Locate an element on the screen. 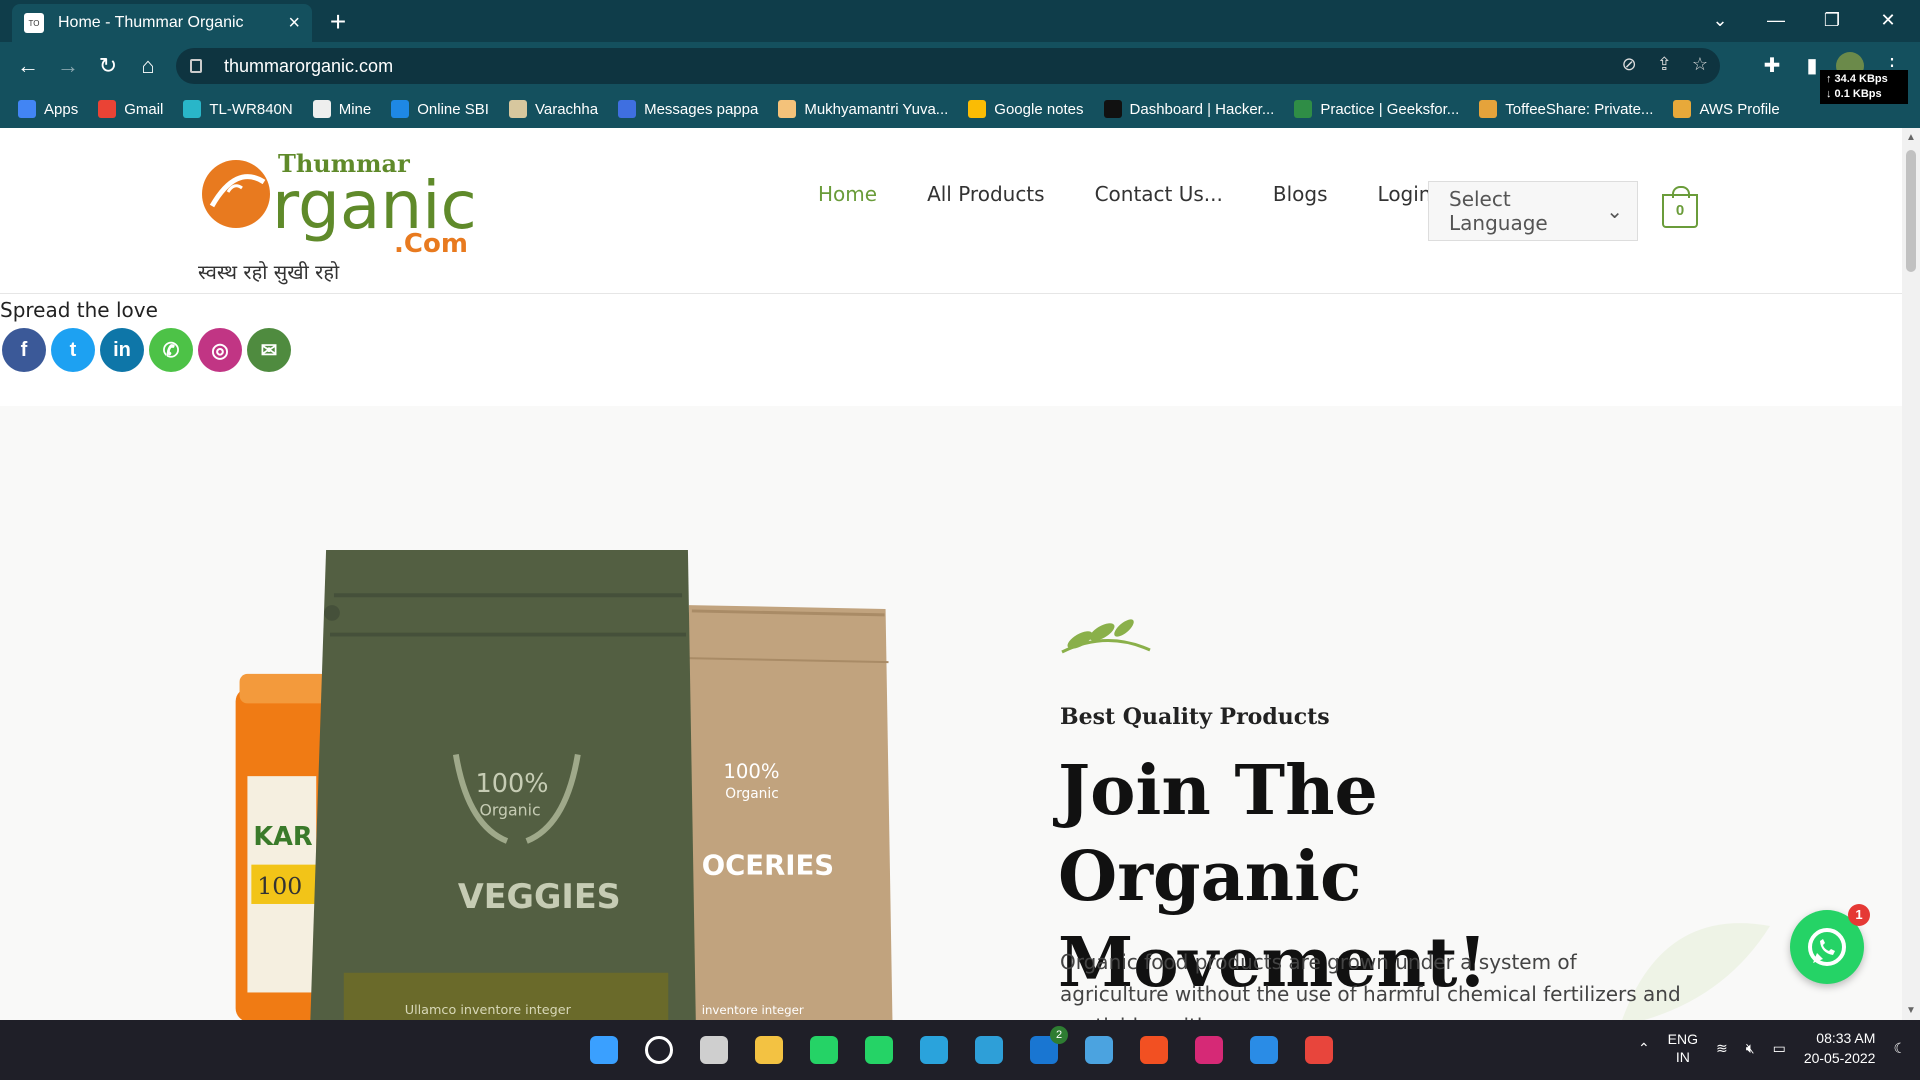 This screenshot has height=1080, width=1920. nav-home: Home is located at coordinates (847, 194).